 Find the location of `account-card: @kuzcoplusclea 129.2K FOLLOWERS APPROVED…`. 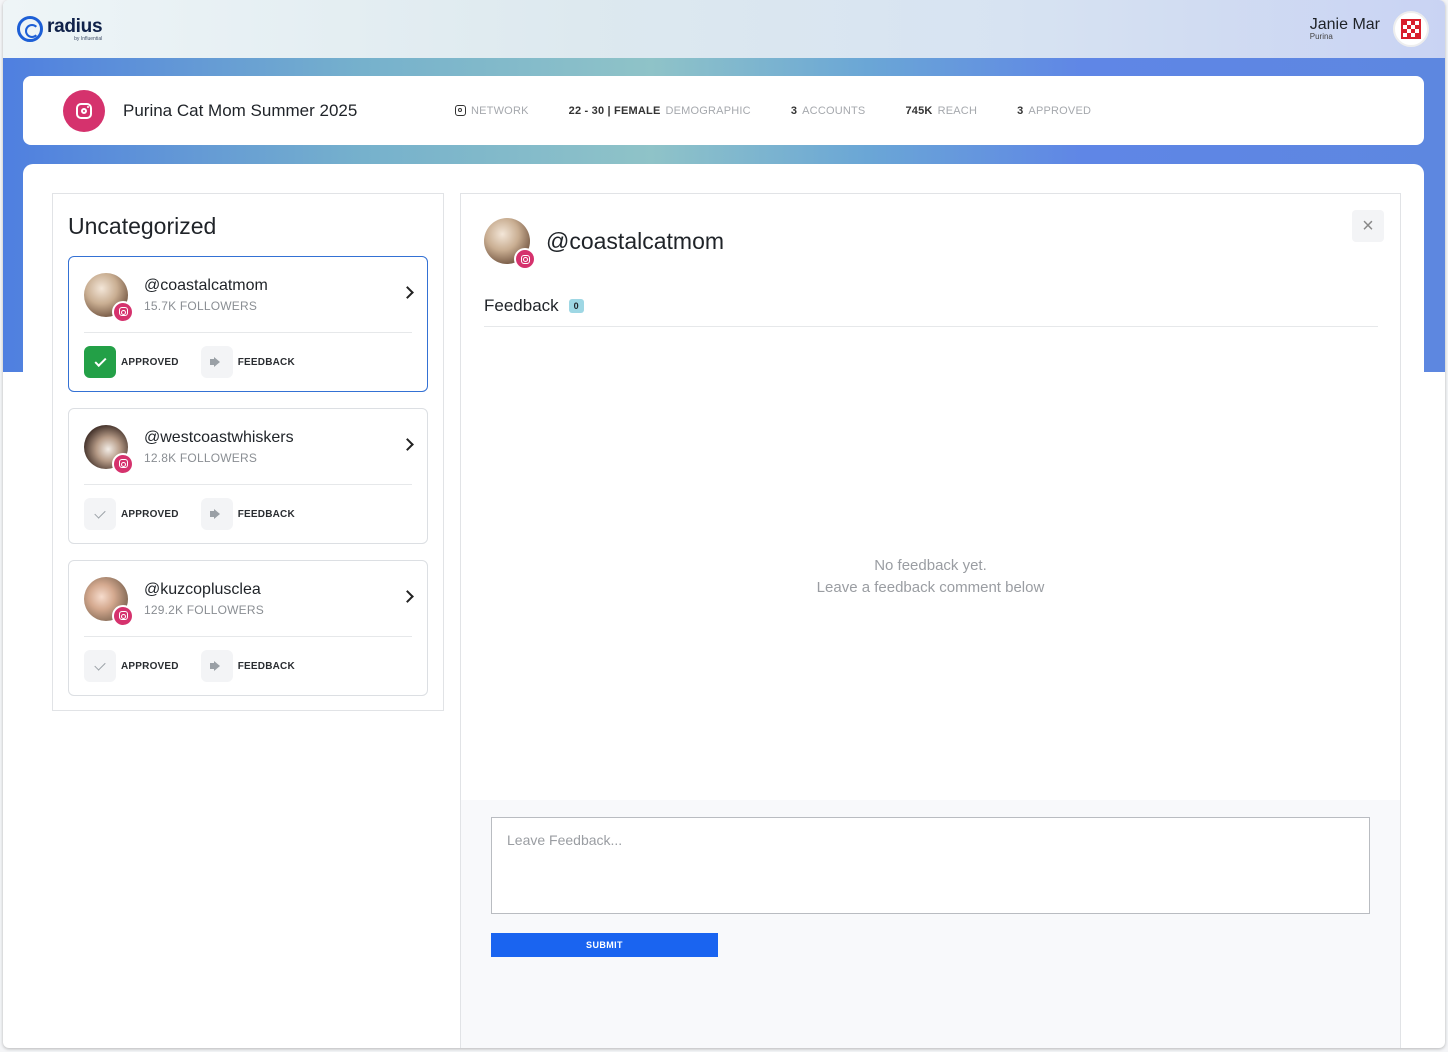

account-card: @kuzcoplusclea 129.2K FOLLOWERS APPROVED… is located at coordinates (248, 628).